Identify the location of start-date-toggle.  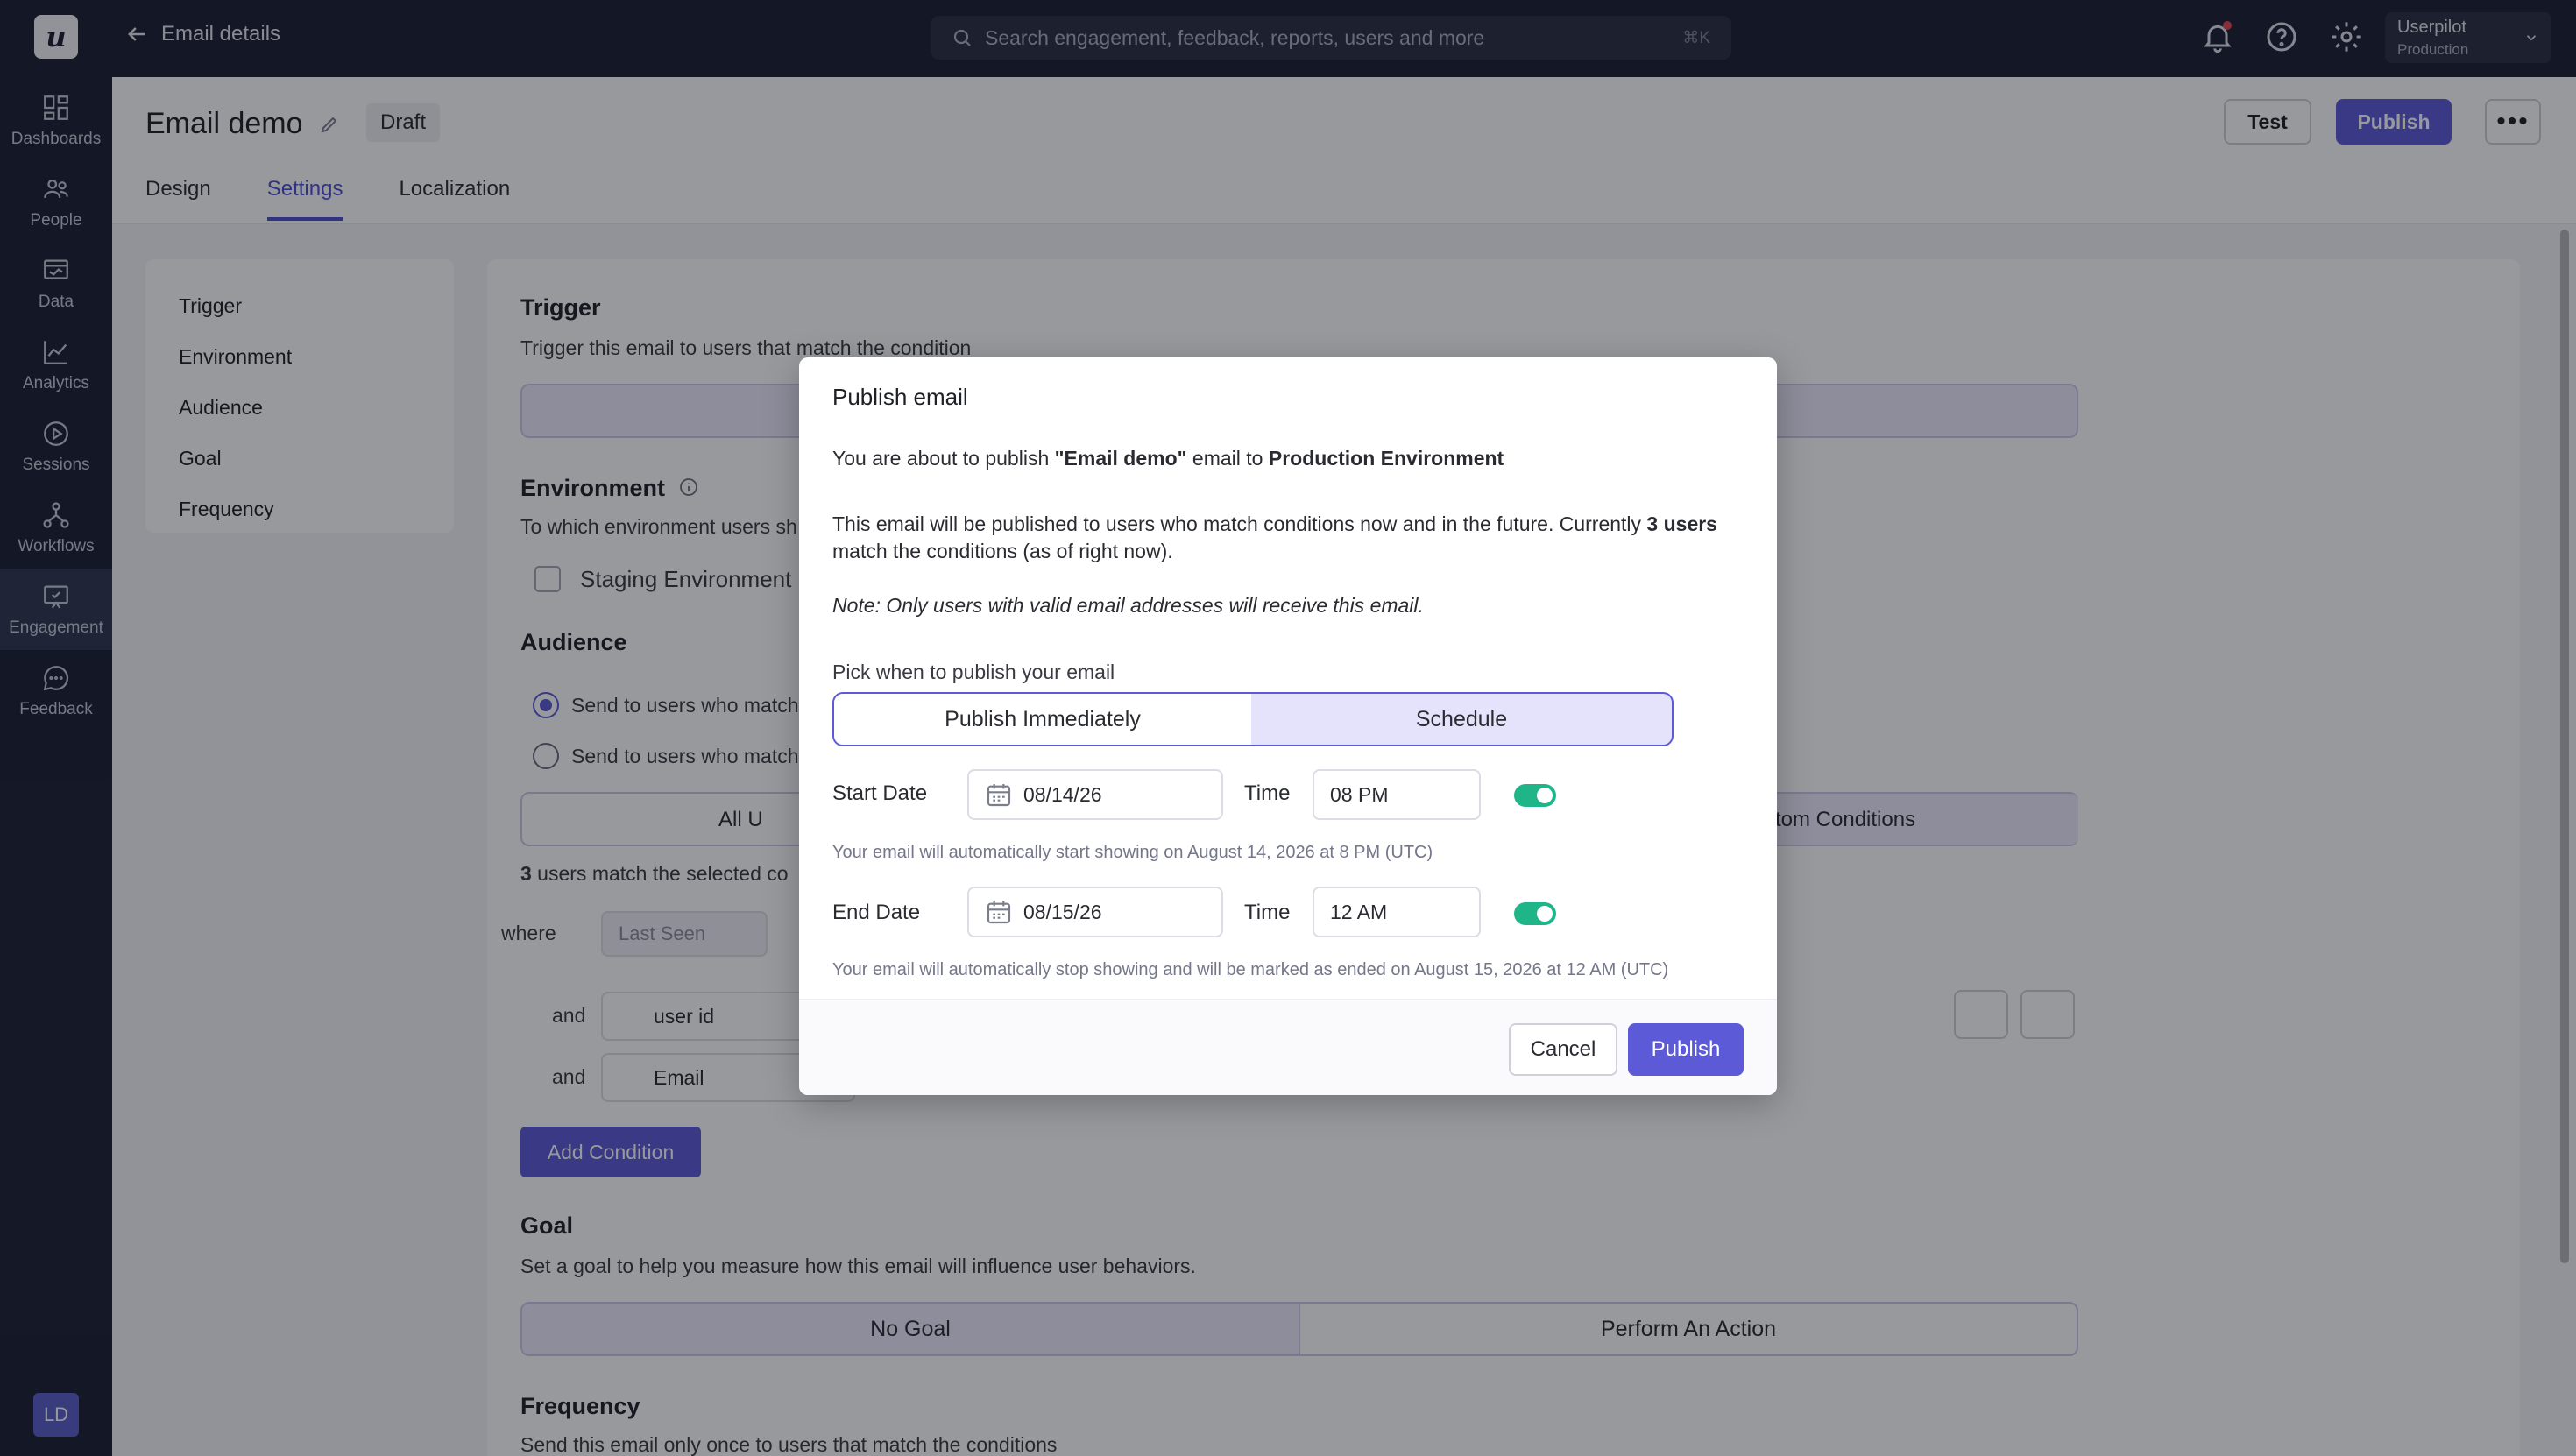
(1535, 795).